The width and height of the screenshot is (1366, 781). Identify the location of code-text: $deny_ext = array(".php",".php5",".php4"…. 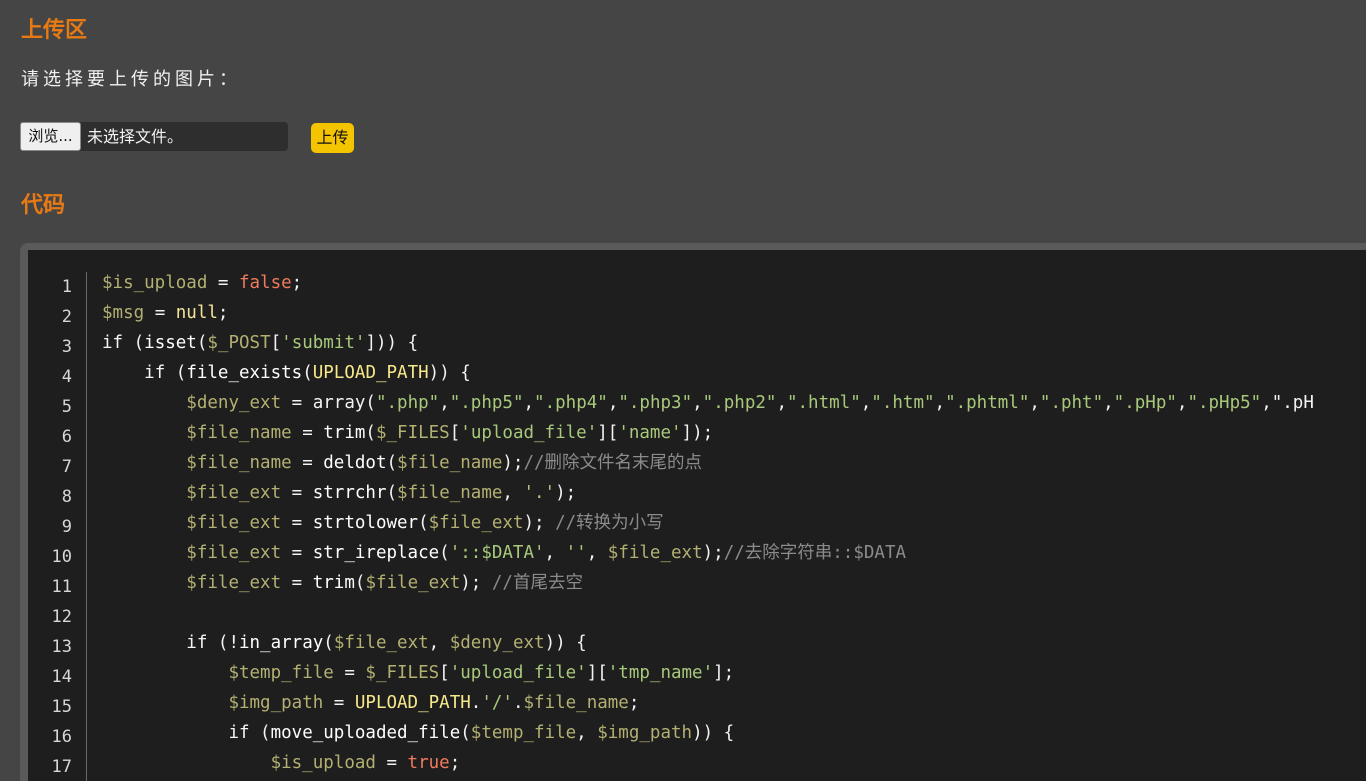
(750, 403).